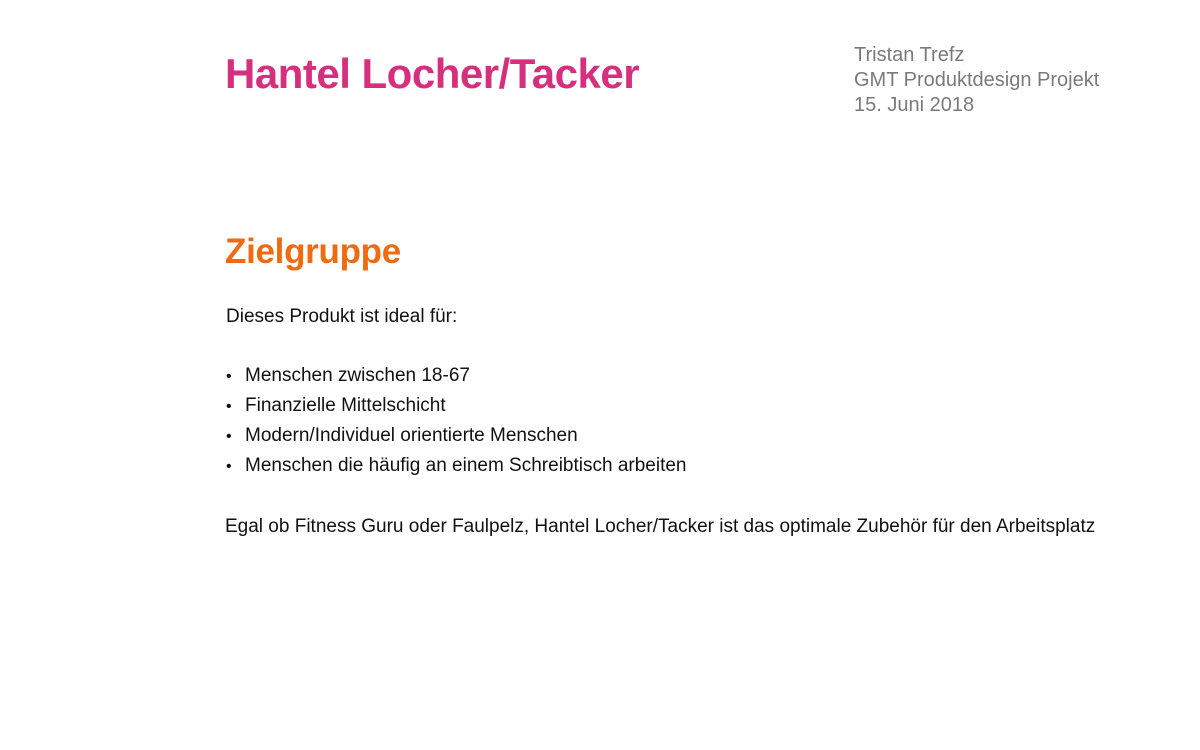 The height and width of the screenshot is (750, 1200). I want to click on document-title: Hantel Locher/Tacker, so click(432, 73).